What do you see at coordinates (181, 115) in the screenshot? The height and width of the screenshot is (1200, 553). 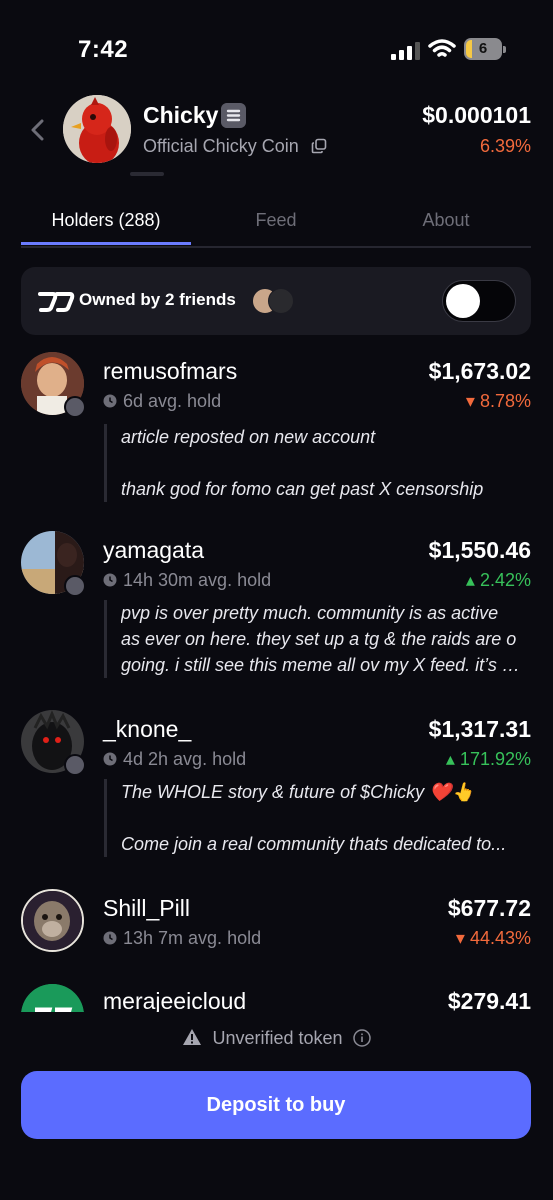 I see `coin-name: Chicky` at bounding box center [181, 115].